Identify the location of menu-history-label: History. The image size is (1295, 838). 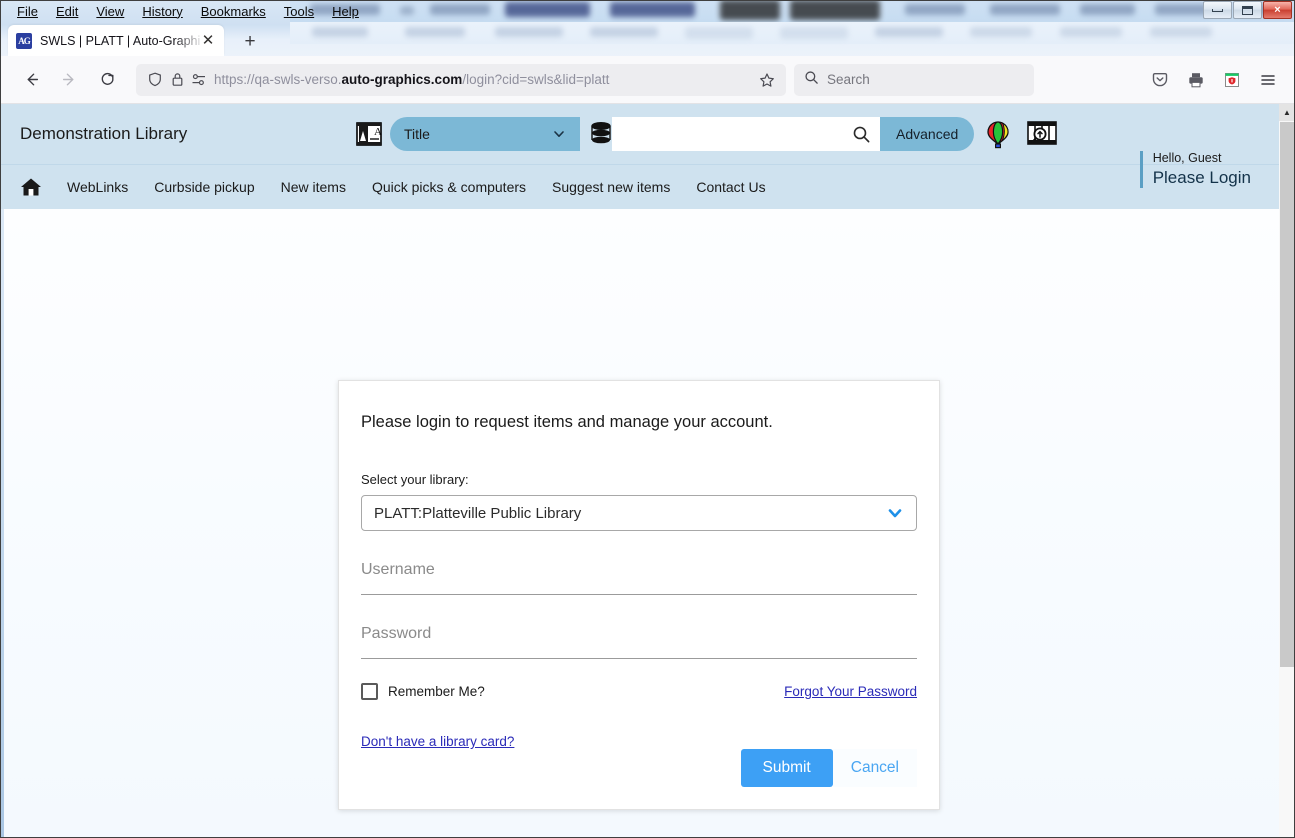
(162, 11).